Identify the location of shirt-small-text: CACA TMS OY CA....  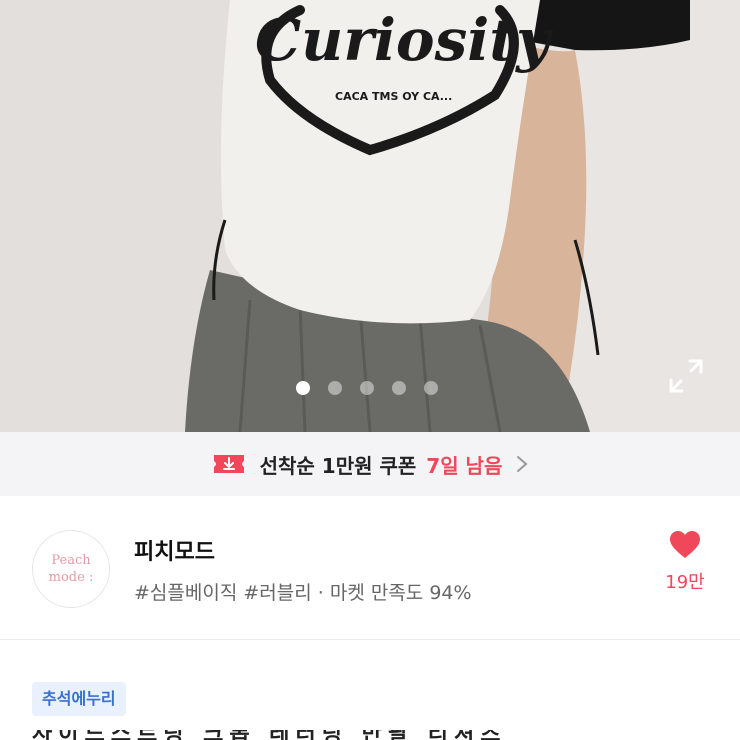
(393, 96).